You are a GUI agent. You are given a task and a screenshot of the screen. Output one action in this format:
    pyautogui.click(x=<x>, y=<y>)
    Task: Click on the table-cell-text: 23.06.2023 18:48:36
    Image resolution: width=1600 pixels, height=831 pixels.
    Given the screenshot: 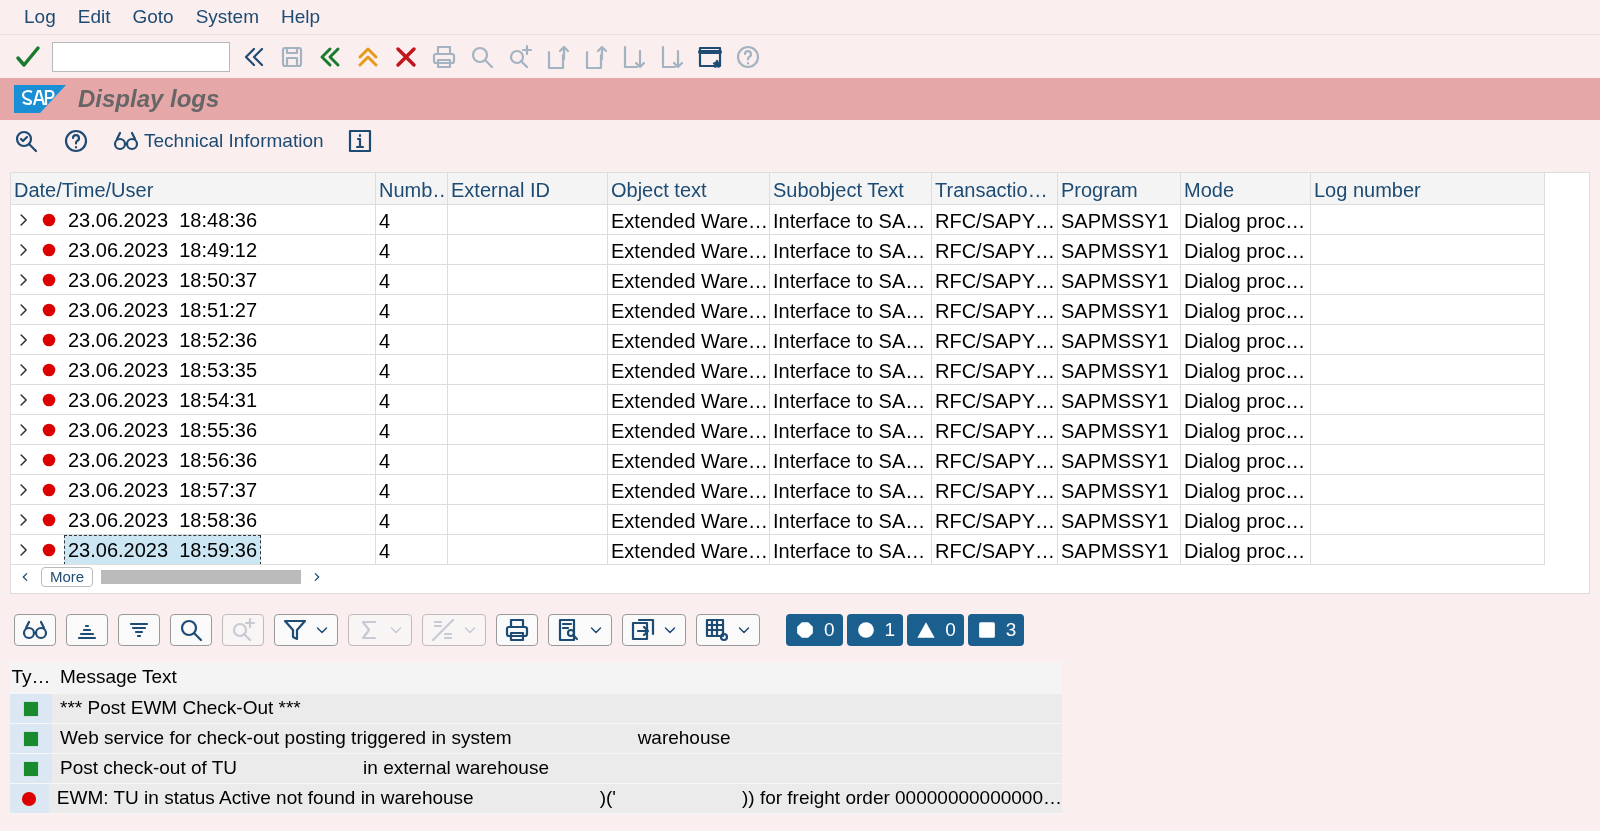 What is the action you would take?
    pyautogui.click(x=163, y=220)
    